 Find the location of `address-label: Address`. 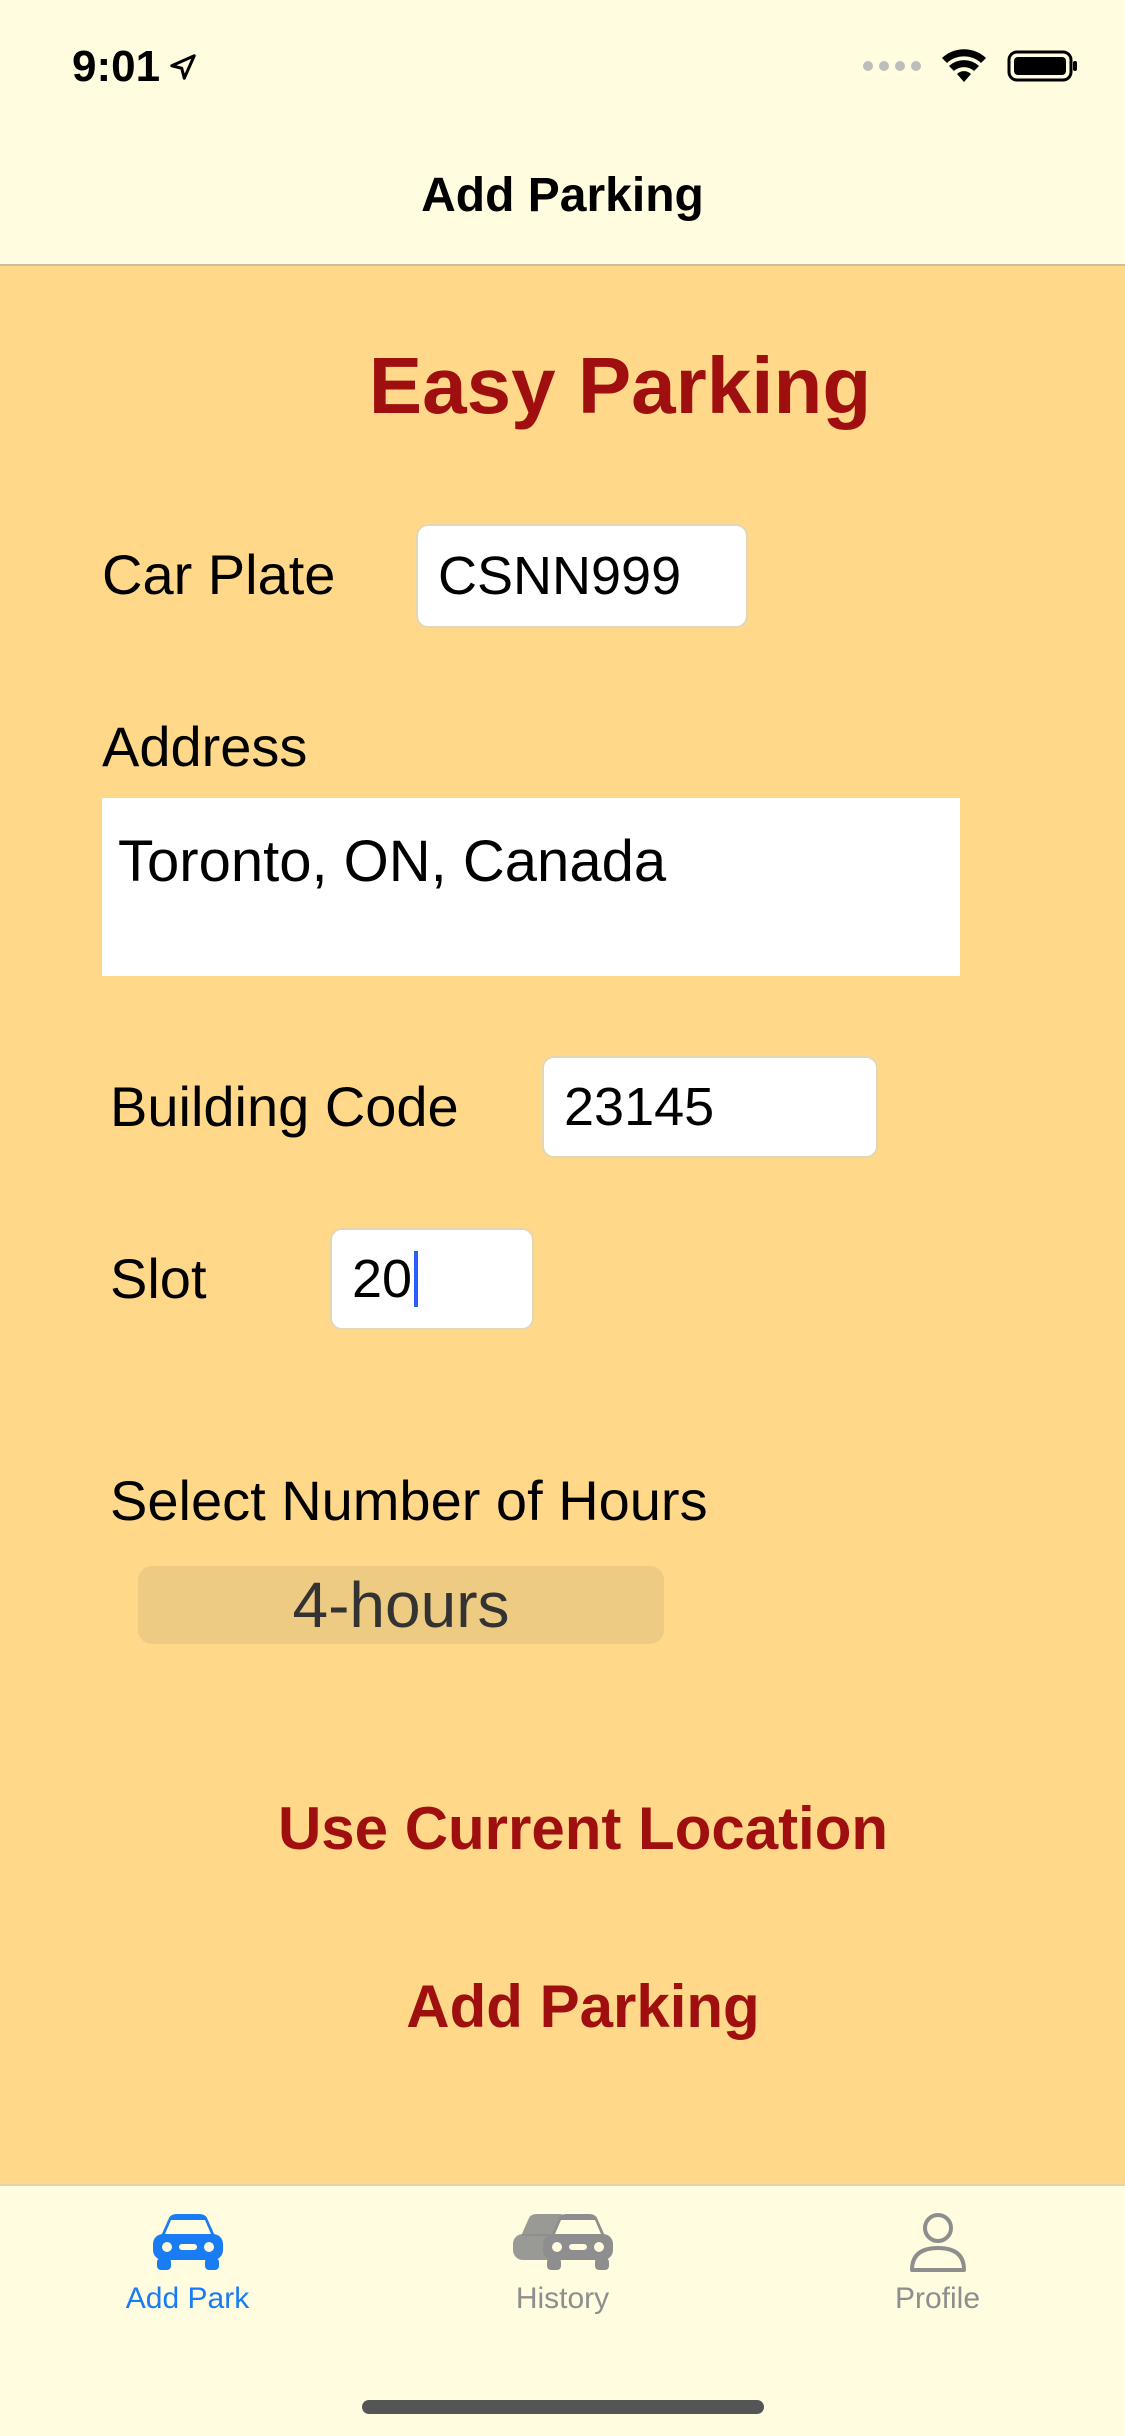

address-label: Address is located at coordinates (205, 746).